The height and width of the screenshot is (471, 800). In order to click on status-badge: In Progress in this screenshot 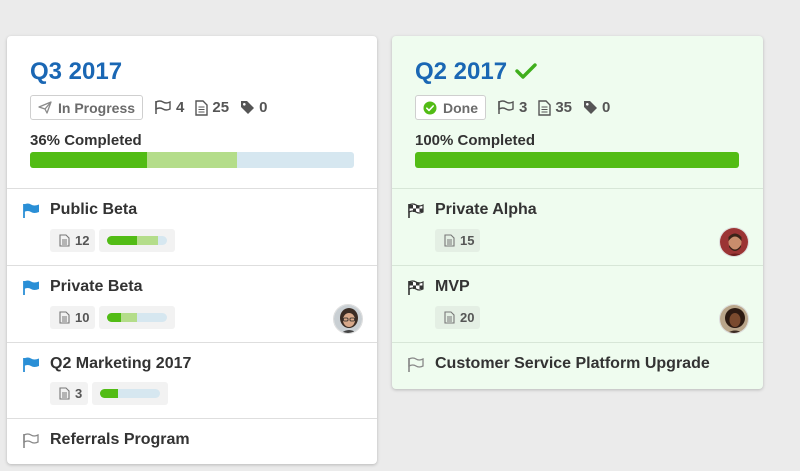, I will do `click(87, 107)`.